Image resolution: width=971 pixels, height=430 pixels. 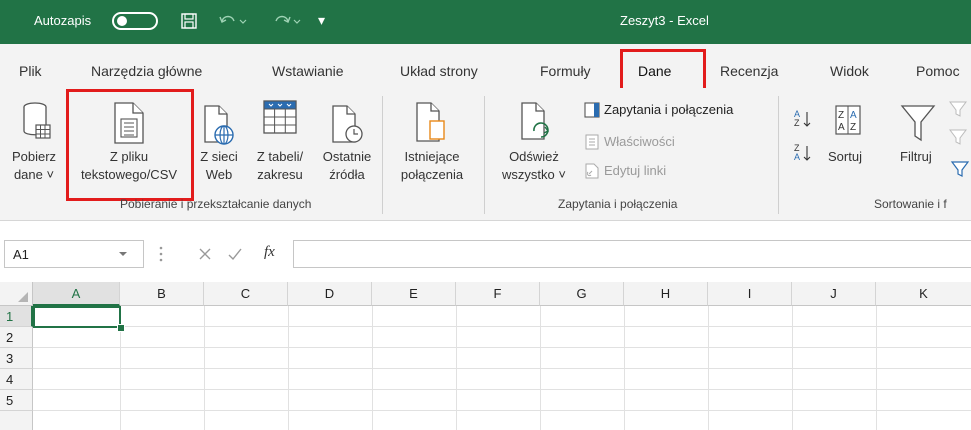 What do you see at coordinates (432, 174) in the screenshot?
I see `existing-connections-label-2: połączenia` at bounding box center [432, 174].